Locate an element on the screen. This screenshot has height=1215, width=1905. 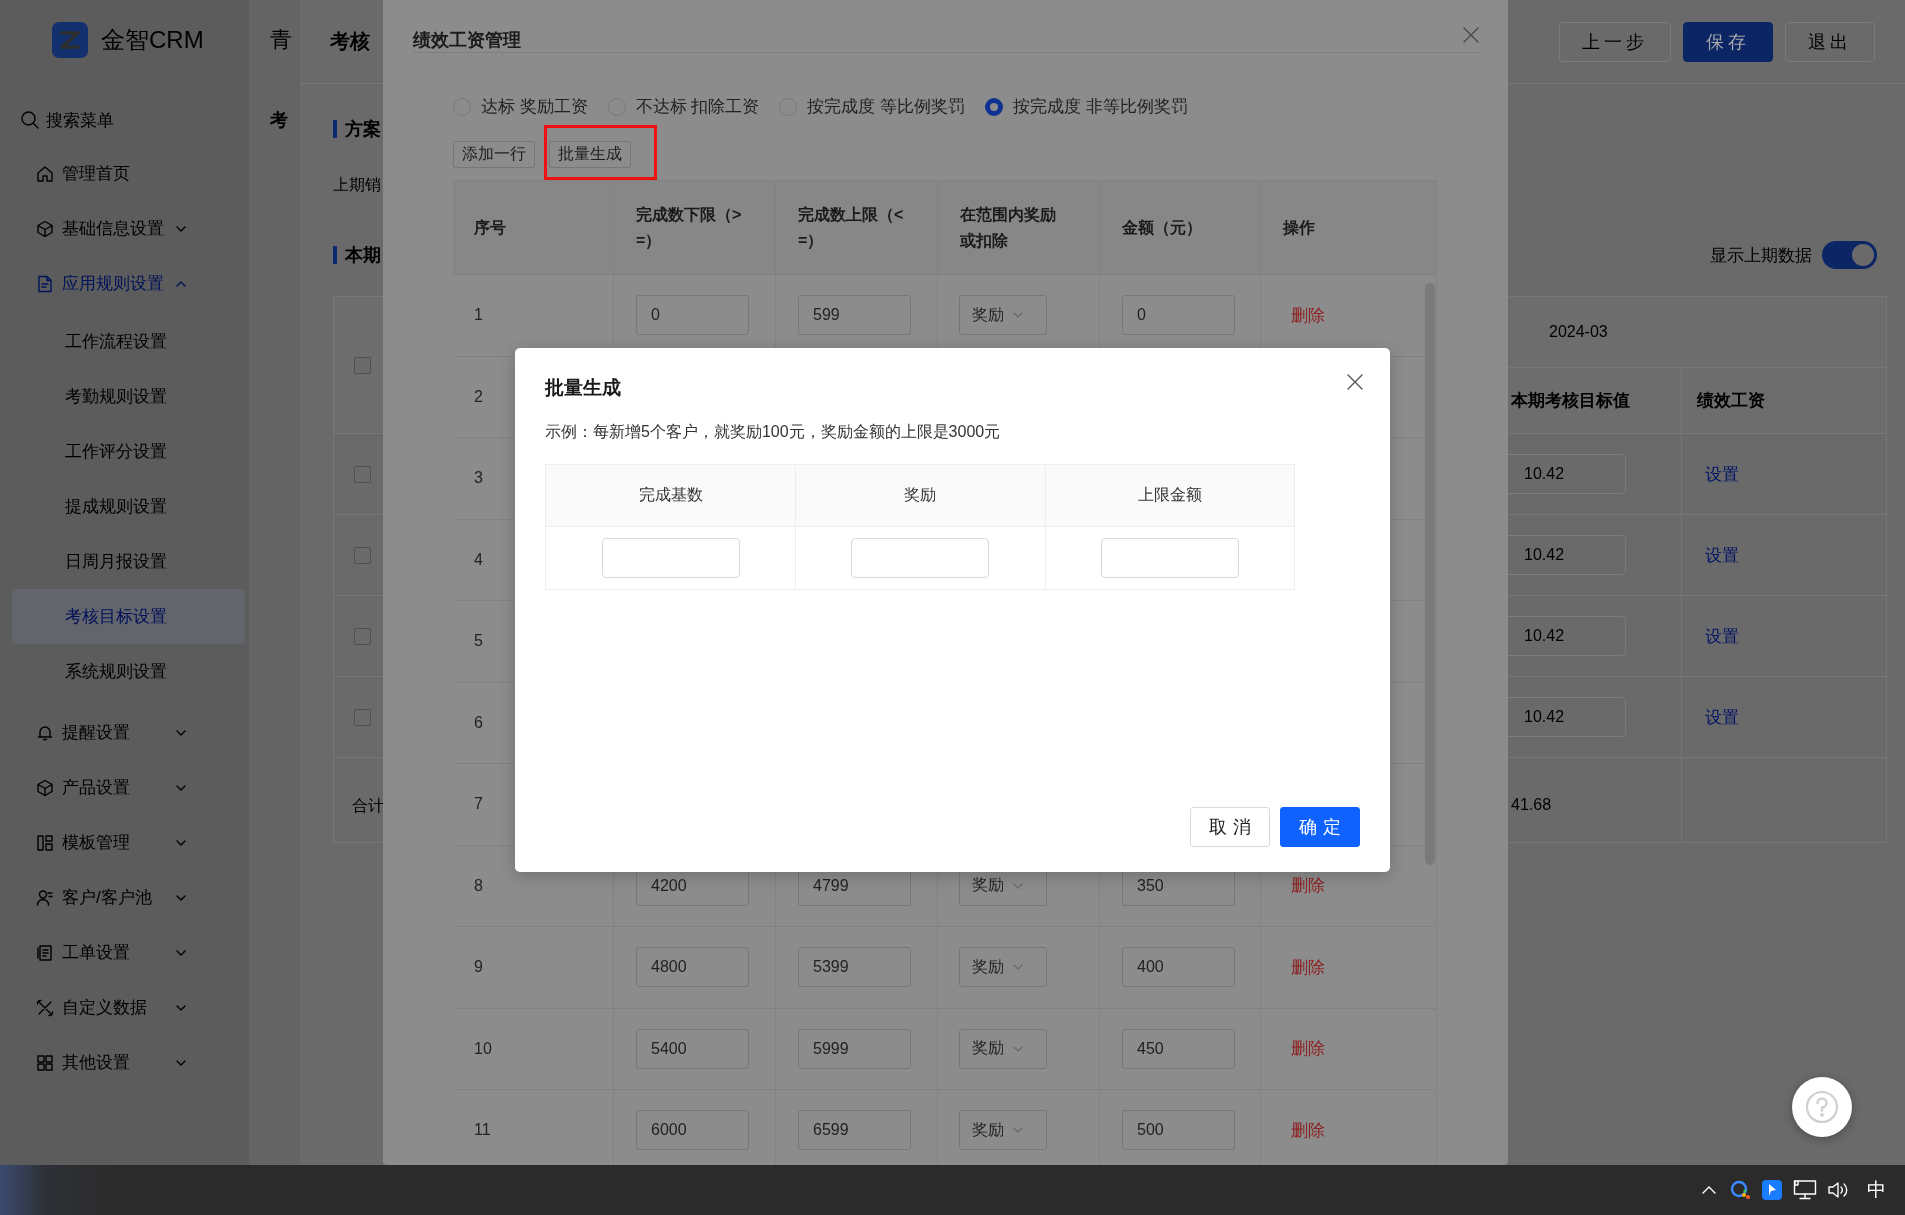
radio-option: 不达标 扣除工资 is located at coordinates (683, 106).